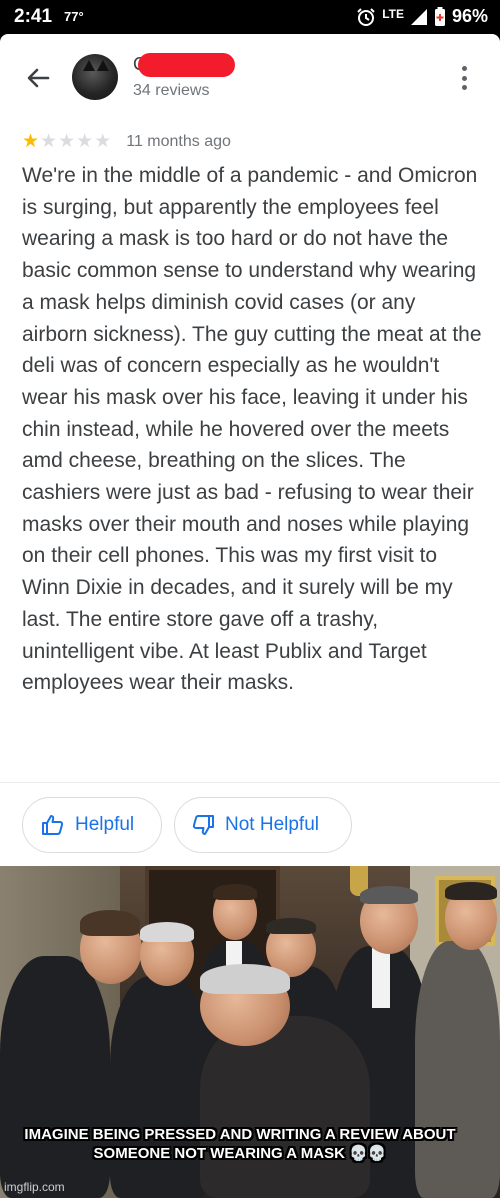 The height and width of the screenshot is (1198, 500). Describe the element at coordinates (34, 1187) in the screenshot. I see `watermark: imgflip.com` at that location.